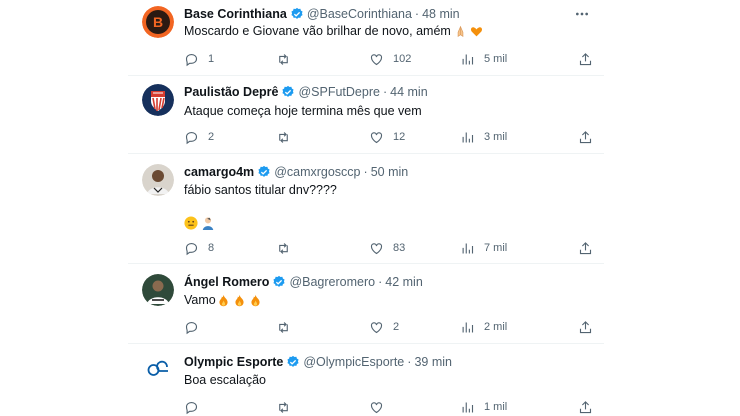 This screenshot has width=740, height=416. I want to click on tweet-body: Vamo, so click(200, 300).